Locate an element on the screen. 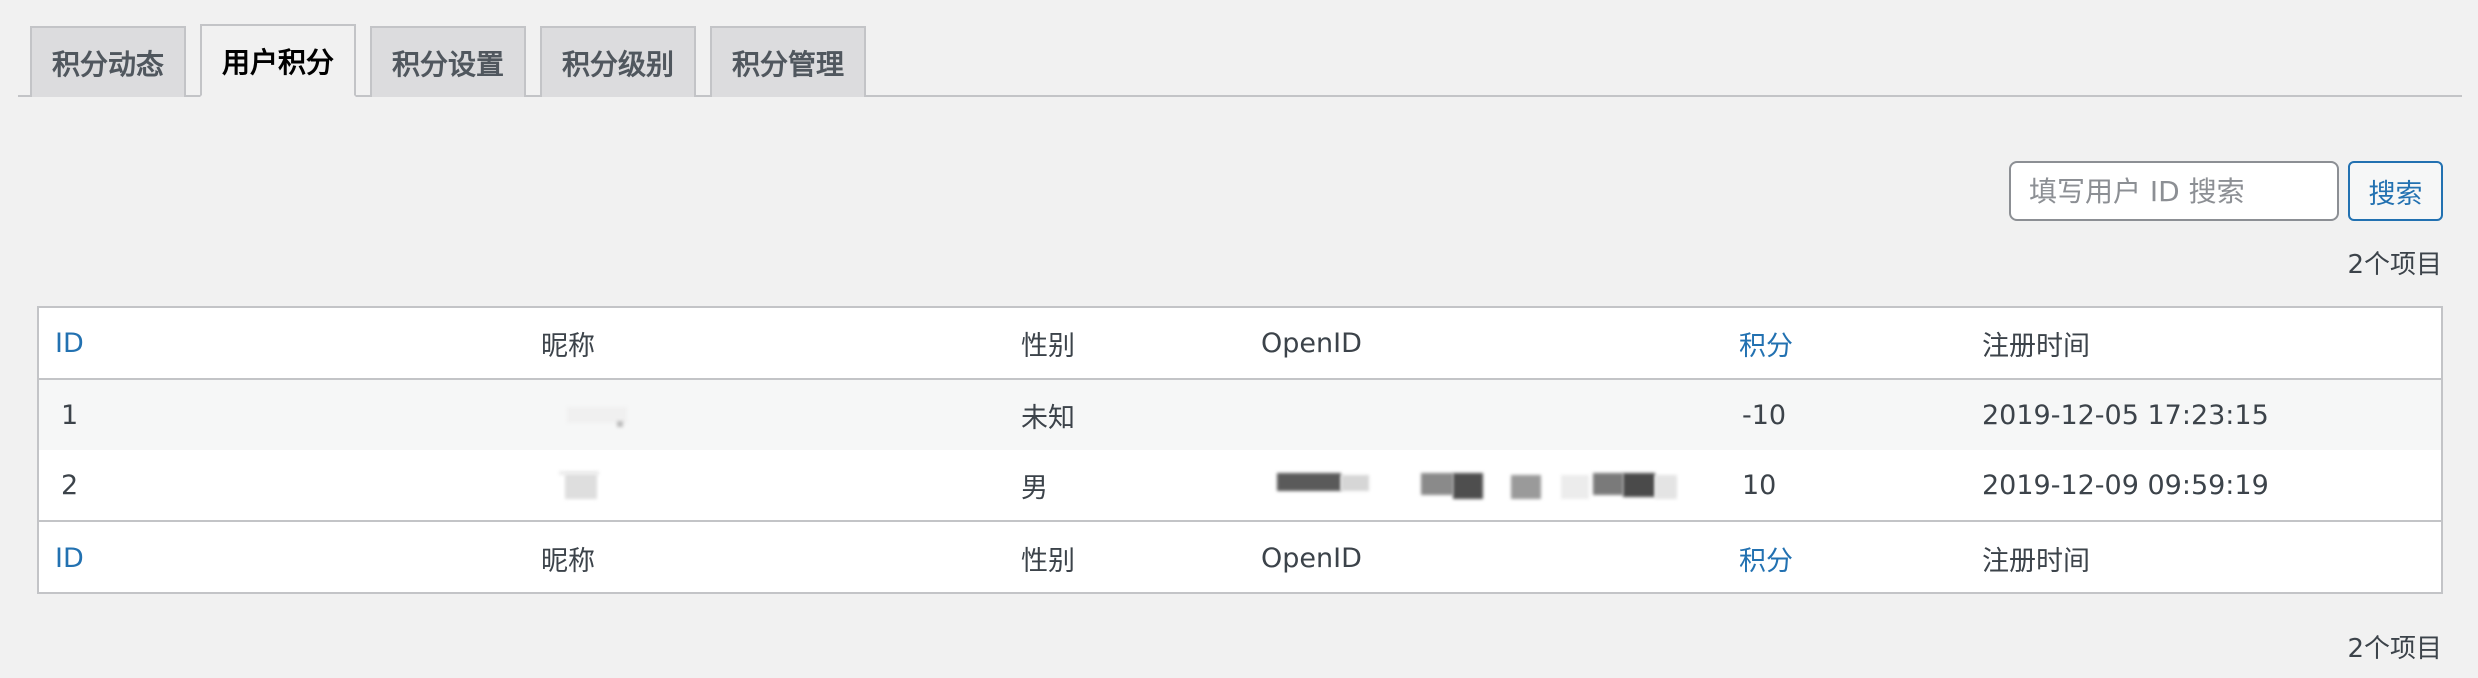  tab-points-management: 积分管理 is located at coordinates (788, 61).